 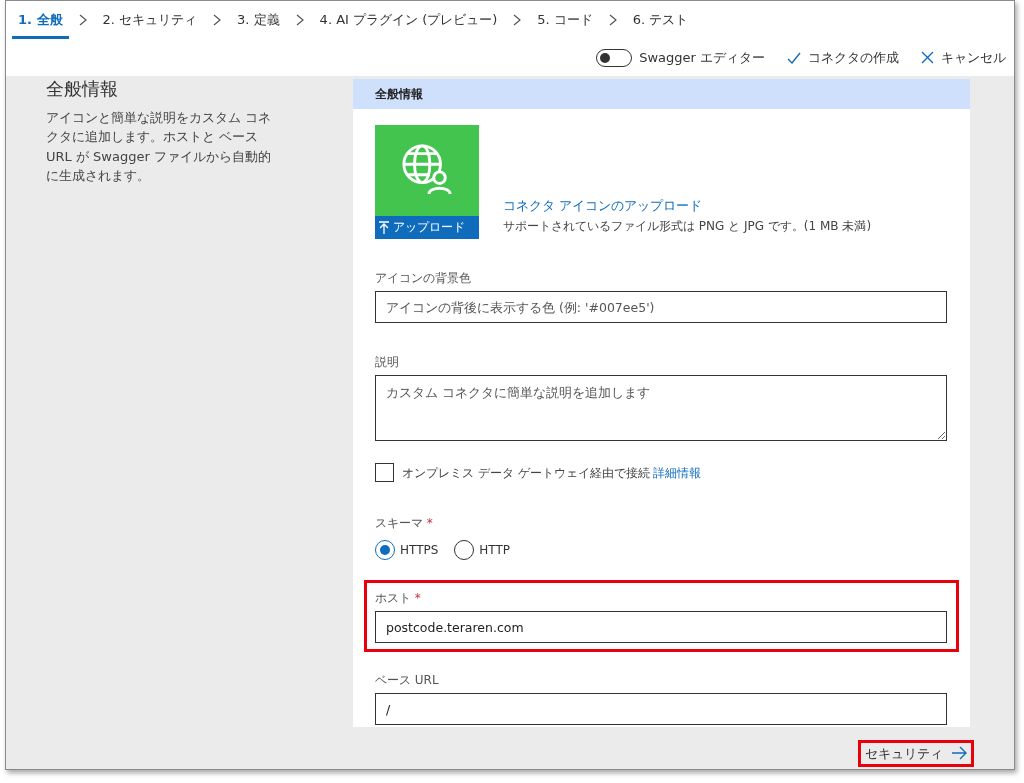 I want to click on swagger-editor-toggle: Swagger エディター, so click(x=680, y=57).